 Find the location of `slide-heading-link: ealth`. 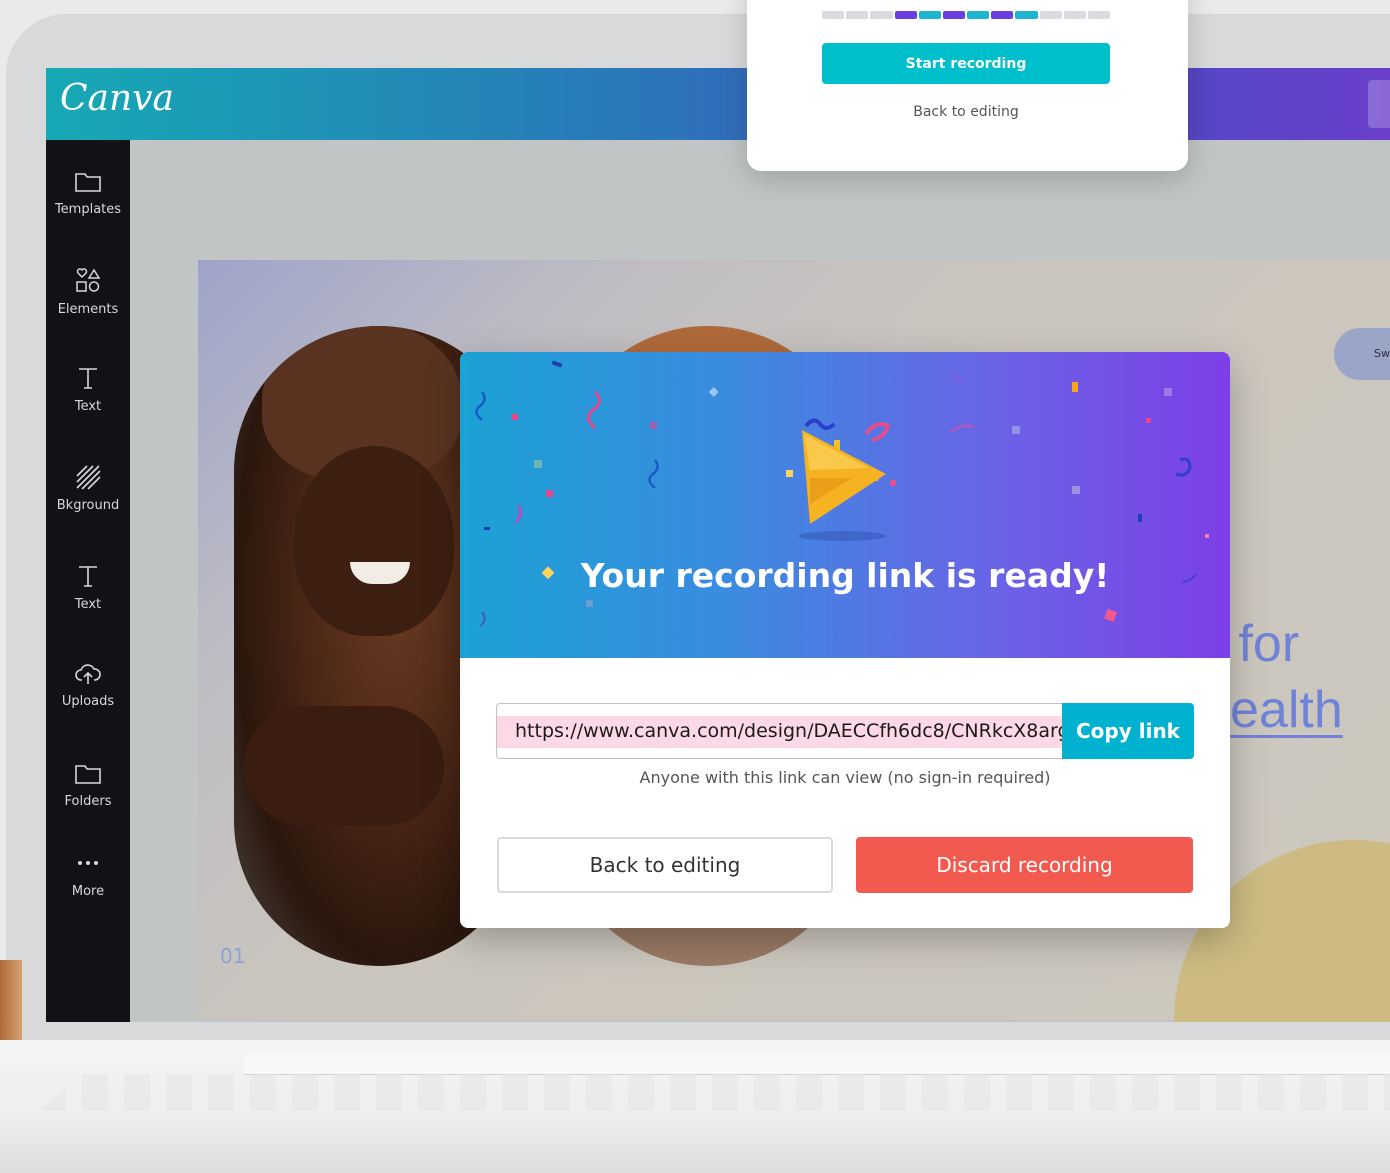

slide-heading-link: ealth is located at coordinates (1286, 710).